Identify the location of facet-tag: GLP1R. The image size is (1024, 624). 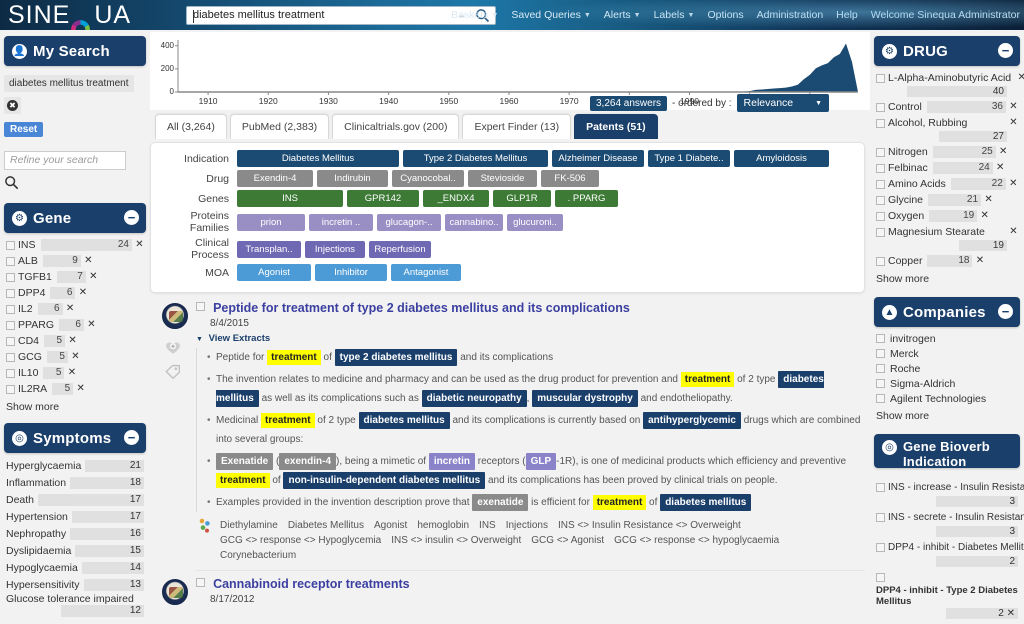
(522, 198).